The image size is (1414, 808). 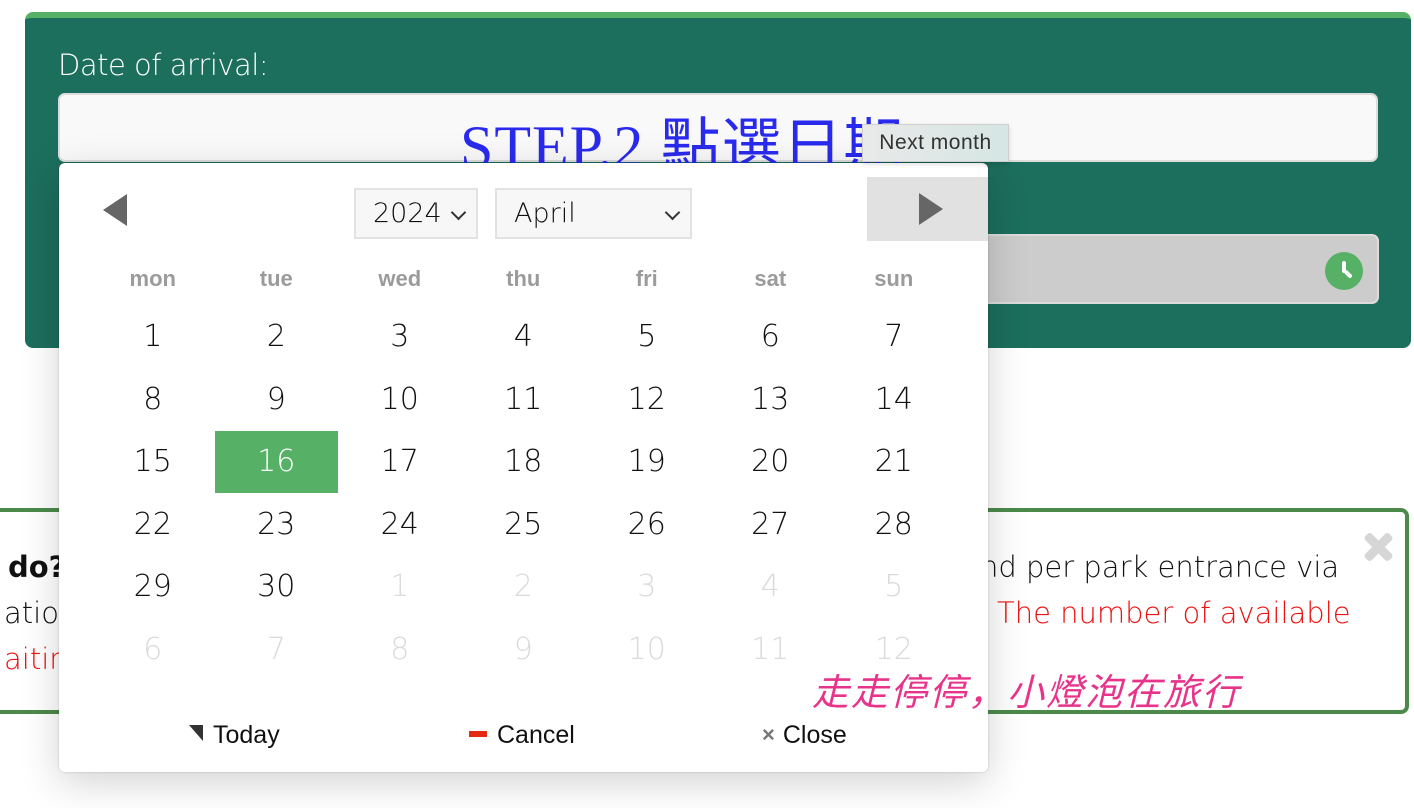 I want to click on weekday-label: fri, so click(x=646, y=278).